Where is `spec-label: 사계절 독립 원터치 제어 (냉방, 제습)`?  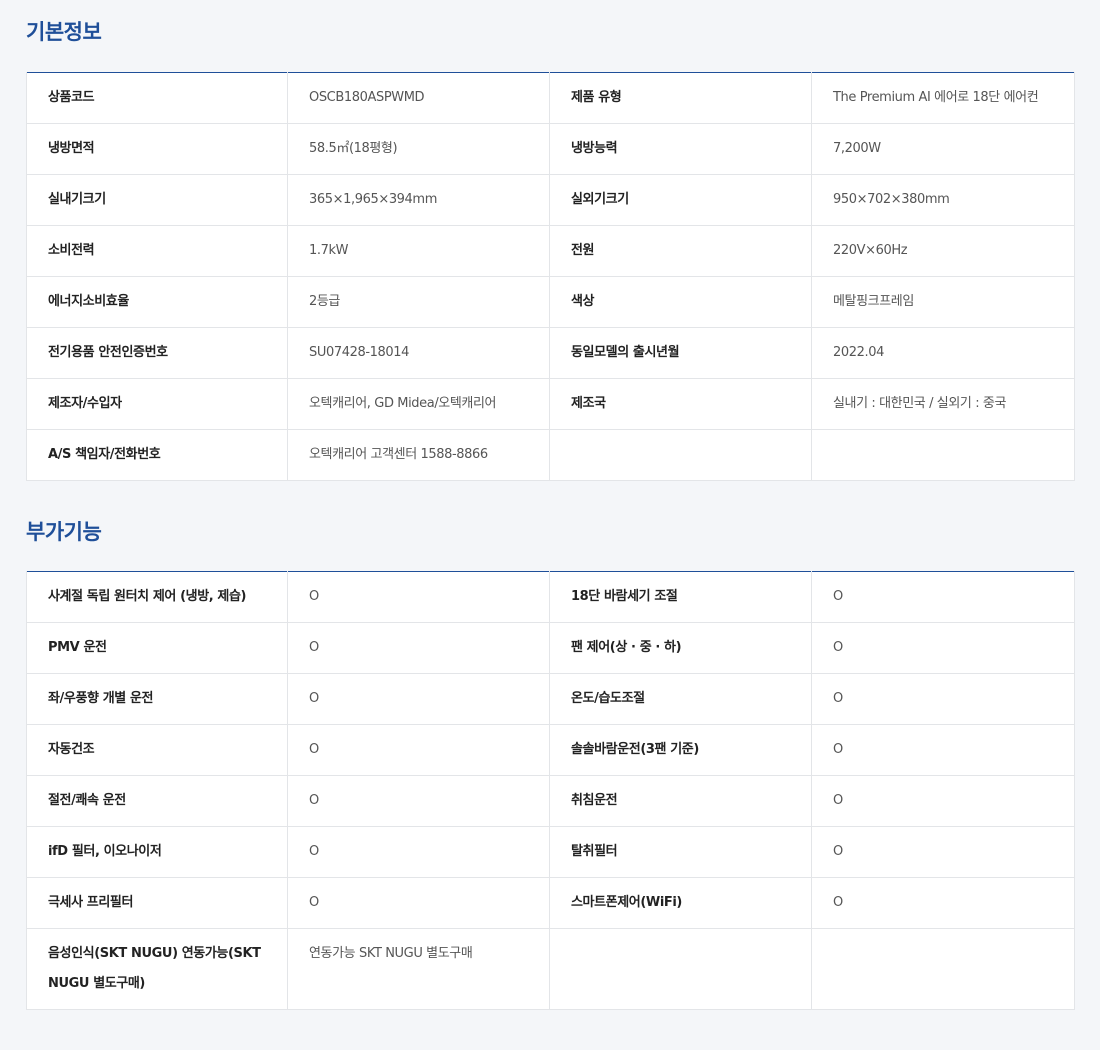
spec-label: 사계절 독립 원터치 제어 (냉방, 제습) is located at coordinates (157, 597).